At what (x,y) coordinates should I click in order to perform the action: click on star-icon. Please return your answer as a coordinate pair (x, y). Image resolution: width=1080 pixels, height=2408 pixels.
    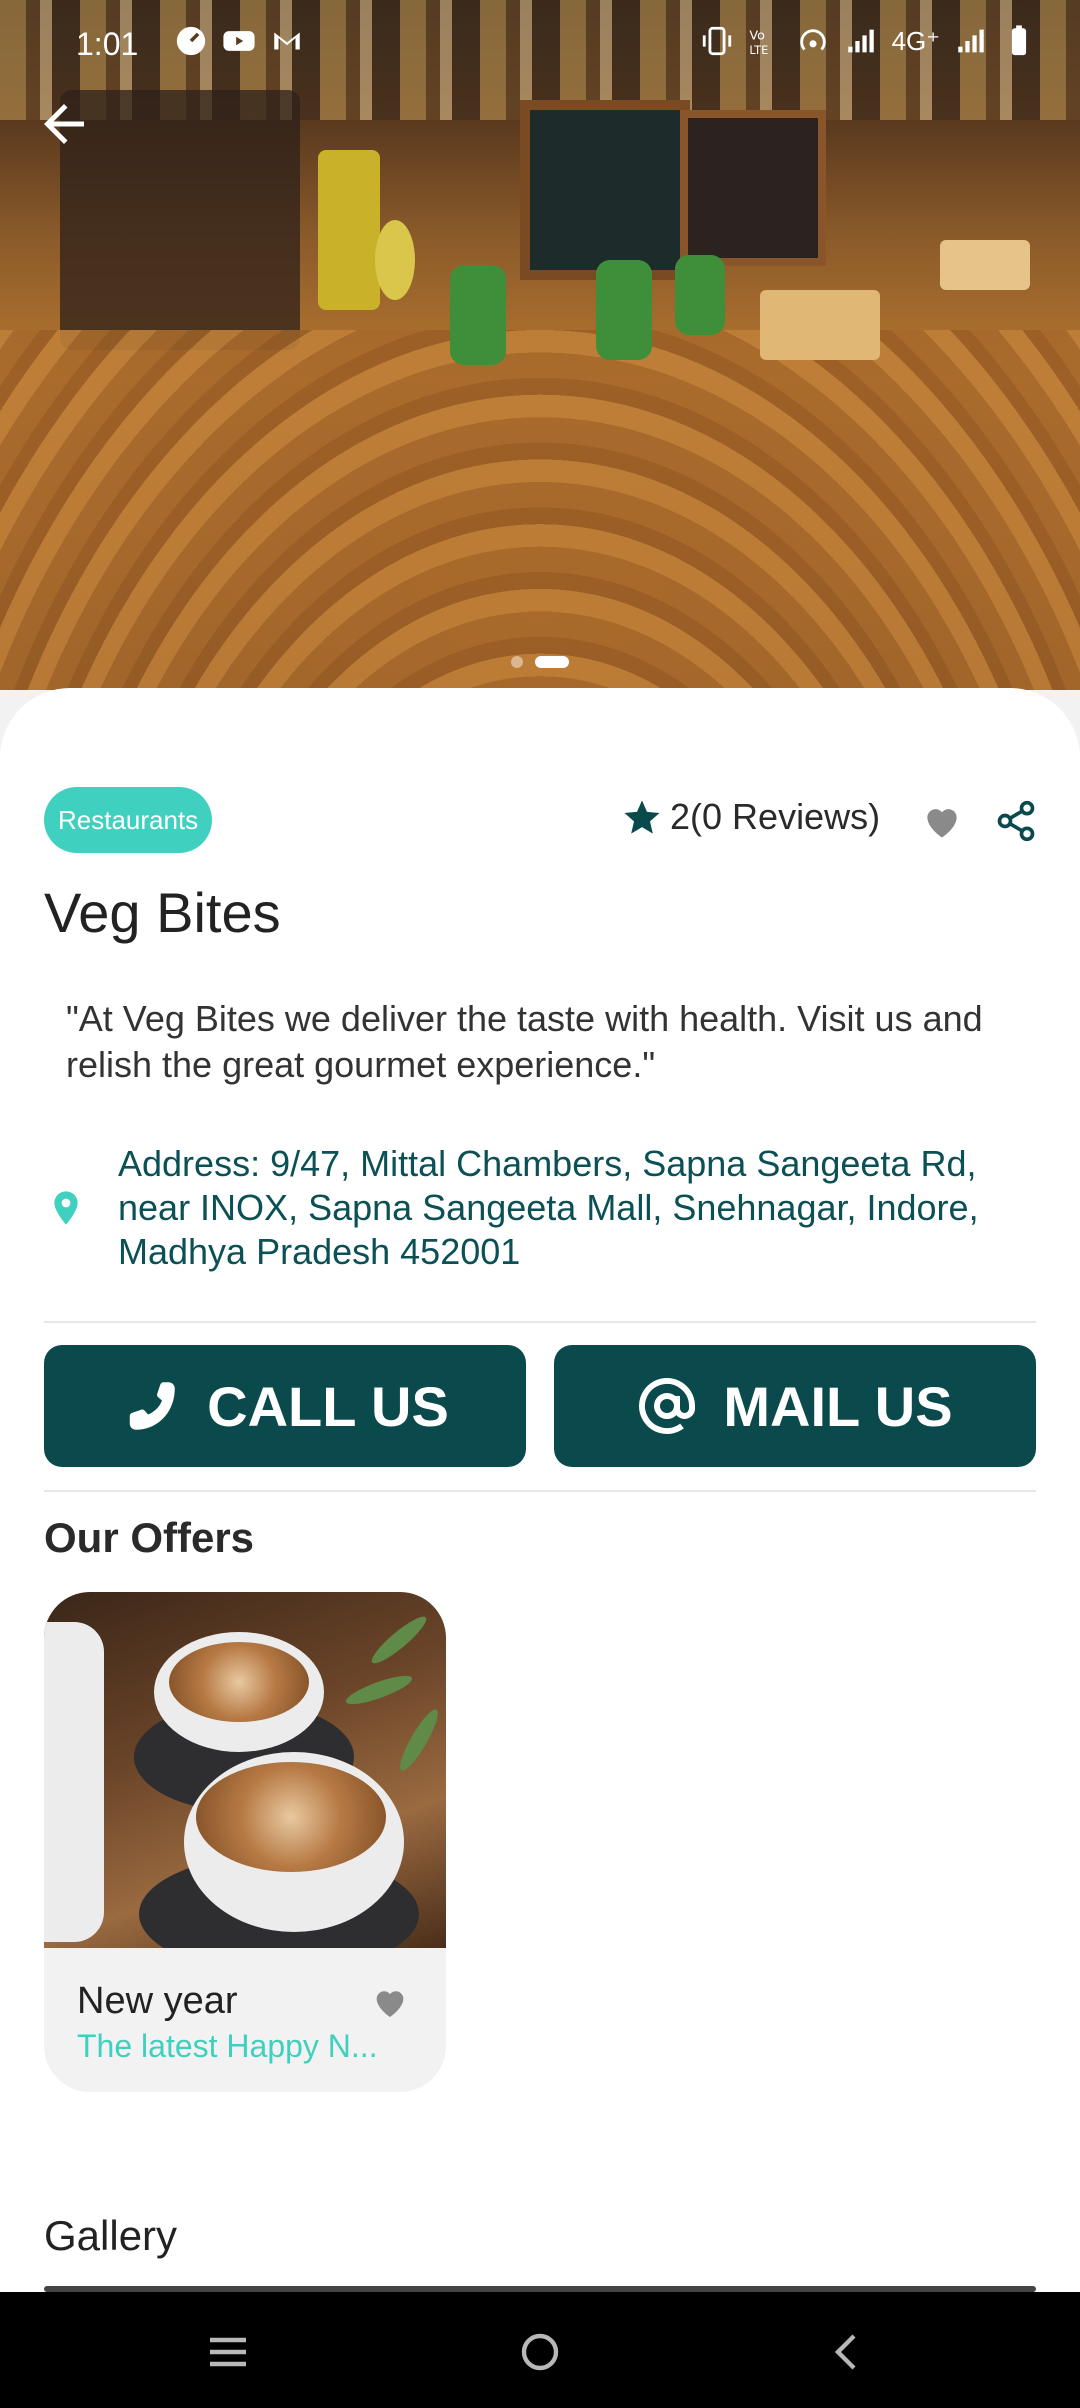
    Looking at the image, I should click on (642, 817).